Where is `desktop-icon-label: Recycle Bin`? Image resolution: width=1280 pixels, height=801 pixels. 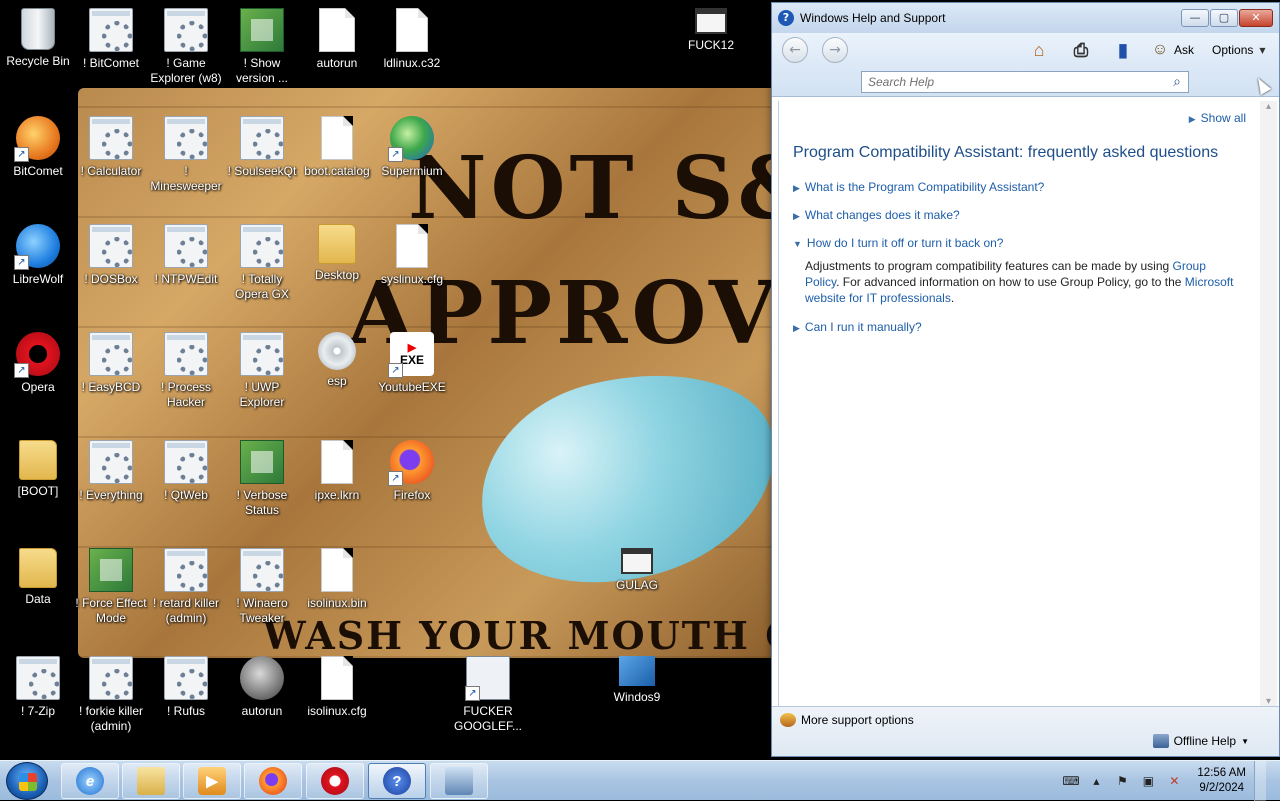 desktop-icon-label: Recycle Bin is located at coordinates (38, 61).